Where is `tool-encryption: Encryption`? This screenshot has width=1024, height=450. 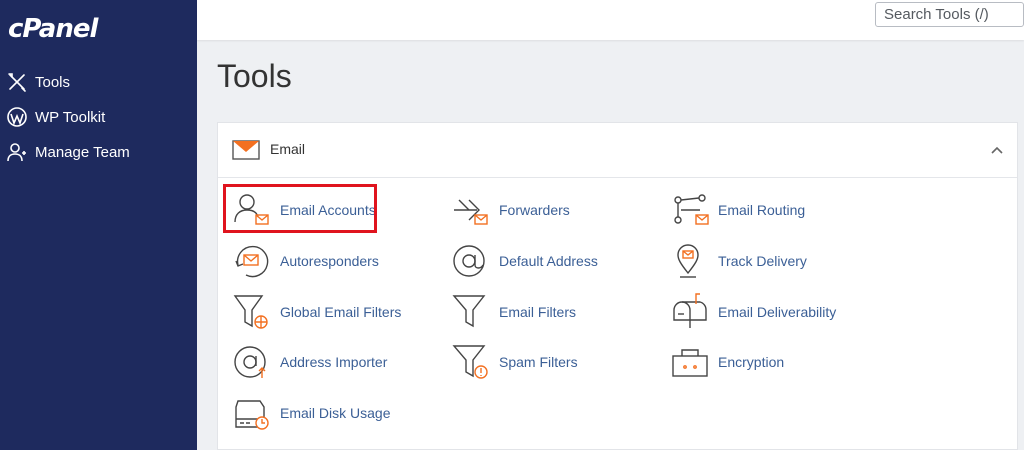
tool-encryption: Encryption is located at coordinates (727, 362).